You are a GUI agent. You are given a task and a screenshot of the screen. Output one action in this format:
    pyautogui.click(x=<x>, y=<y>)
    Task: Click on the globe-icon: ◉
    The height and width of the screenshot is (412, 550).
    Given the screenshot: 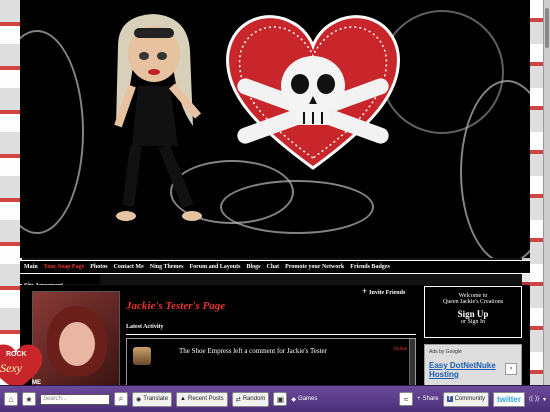 What is the action you would take?
    pyautogui.click(x=139, y=399)
    